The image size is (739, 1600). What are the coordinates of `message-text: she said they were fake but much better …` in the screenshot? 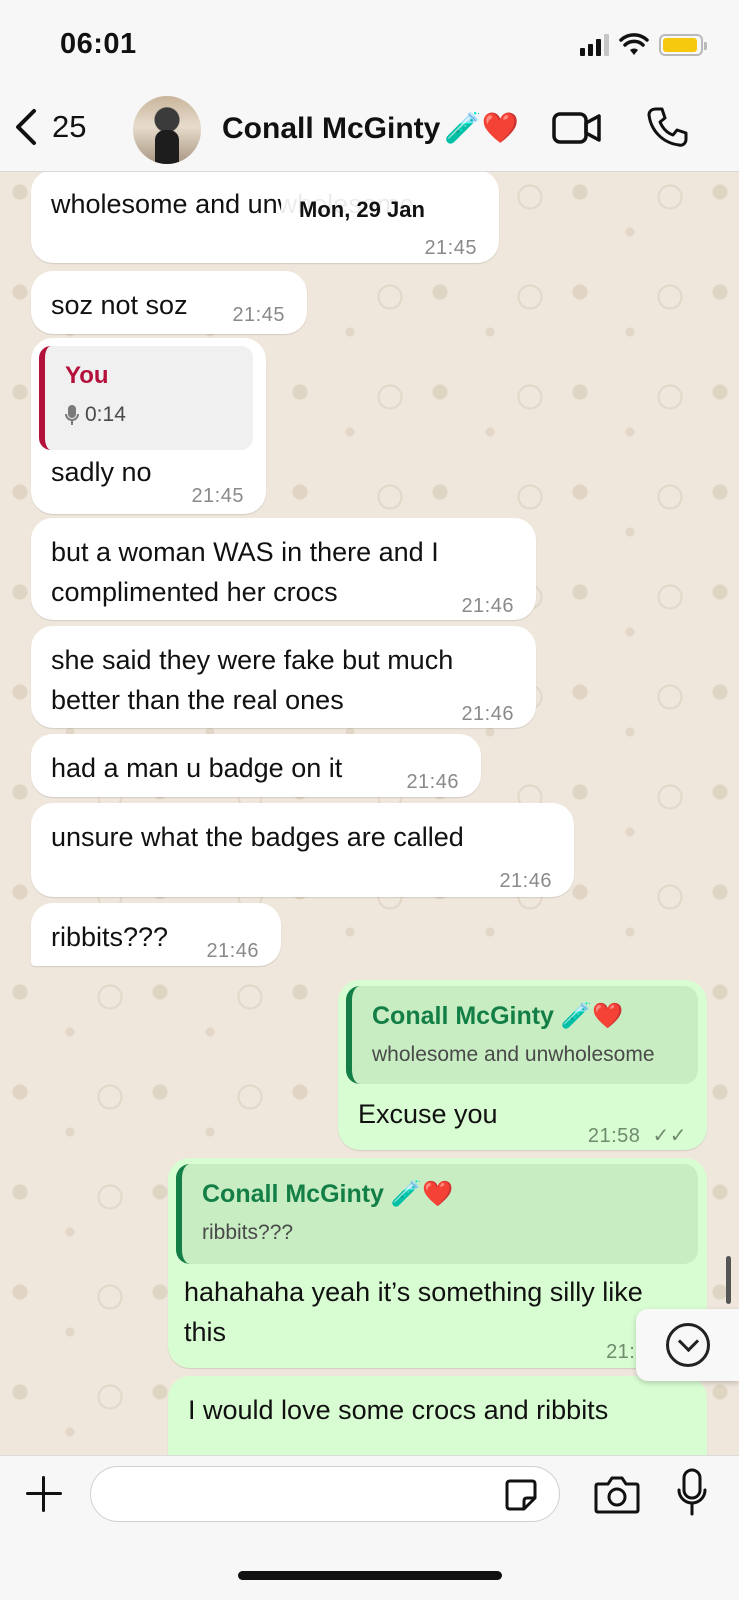 It's located at (252, 680).